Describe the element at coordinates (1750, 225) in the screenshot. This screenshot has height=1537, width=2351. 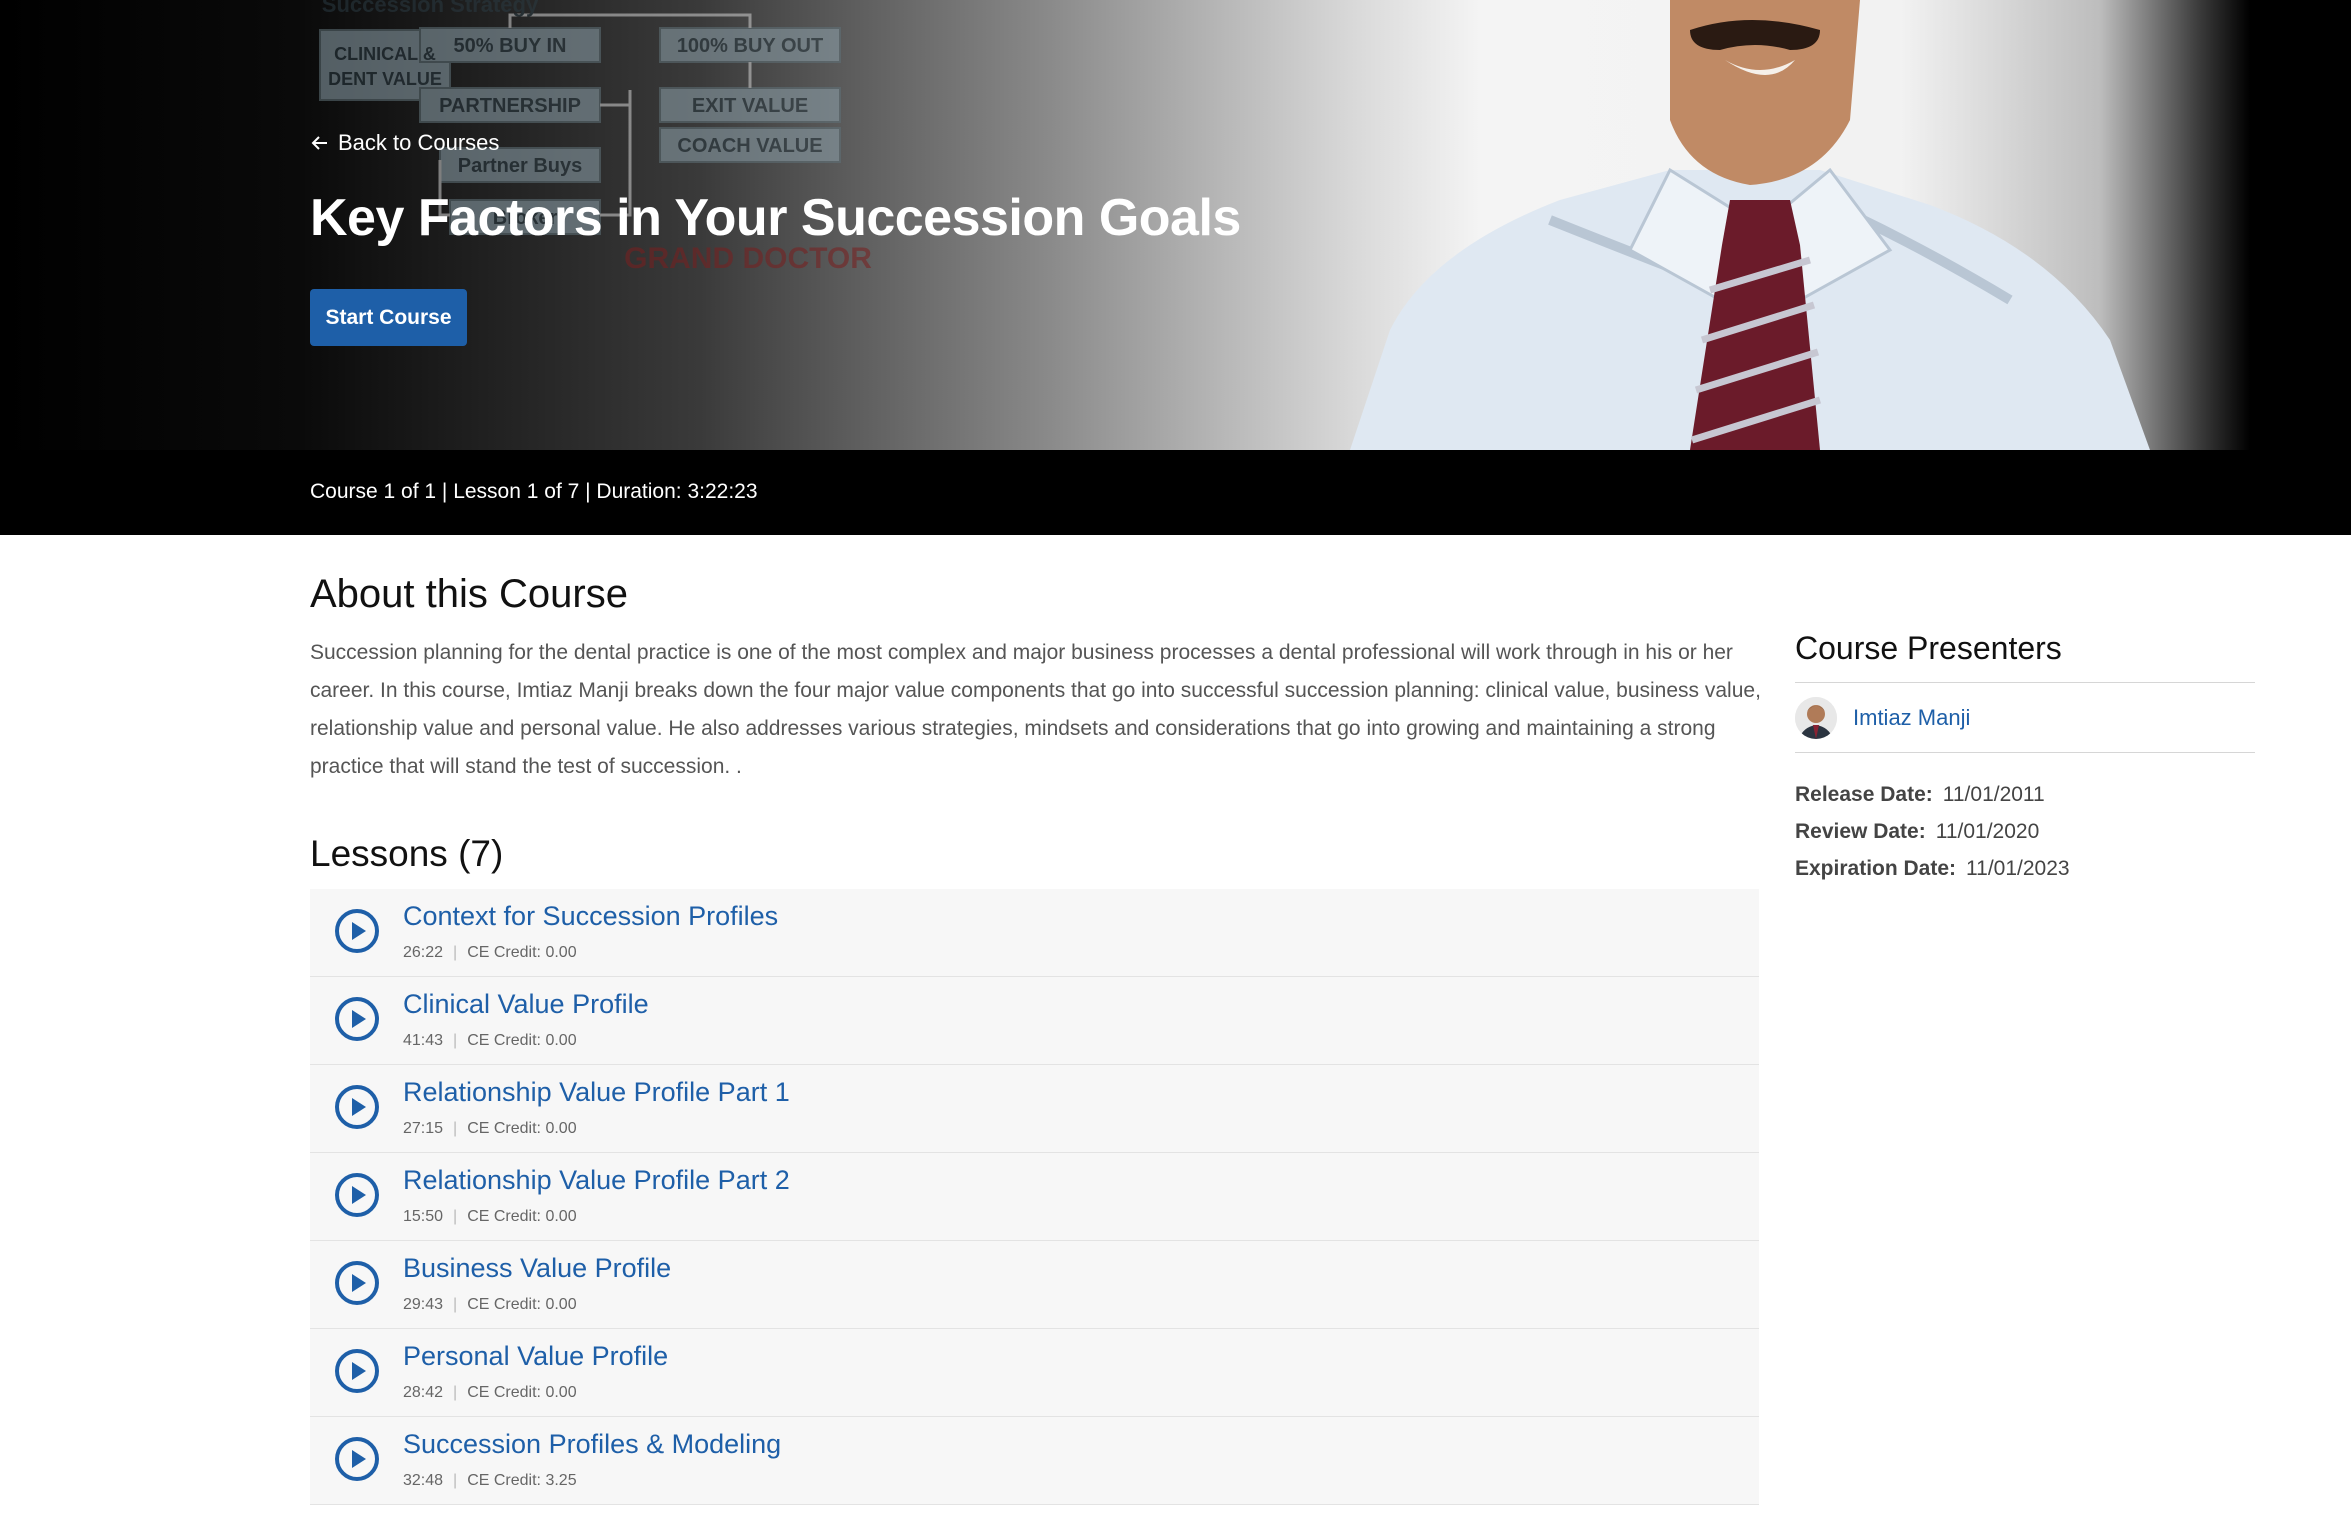
I see `presenter-photo` at that location.